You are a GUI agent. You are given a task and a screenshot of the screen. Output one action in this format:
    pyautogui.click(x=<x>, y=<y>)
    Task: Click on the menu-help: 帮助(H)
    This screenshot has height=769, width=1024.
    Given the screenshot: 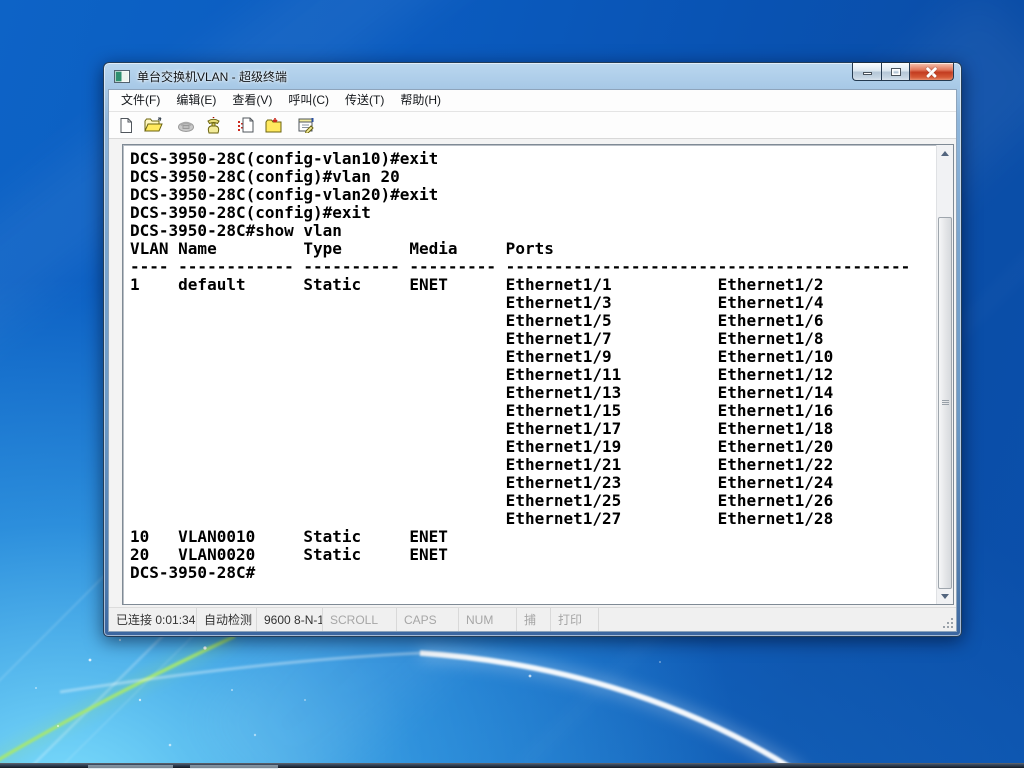 What is the action you would take?
    pyautogui.click(x=420, y=100)
    